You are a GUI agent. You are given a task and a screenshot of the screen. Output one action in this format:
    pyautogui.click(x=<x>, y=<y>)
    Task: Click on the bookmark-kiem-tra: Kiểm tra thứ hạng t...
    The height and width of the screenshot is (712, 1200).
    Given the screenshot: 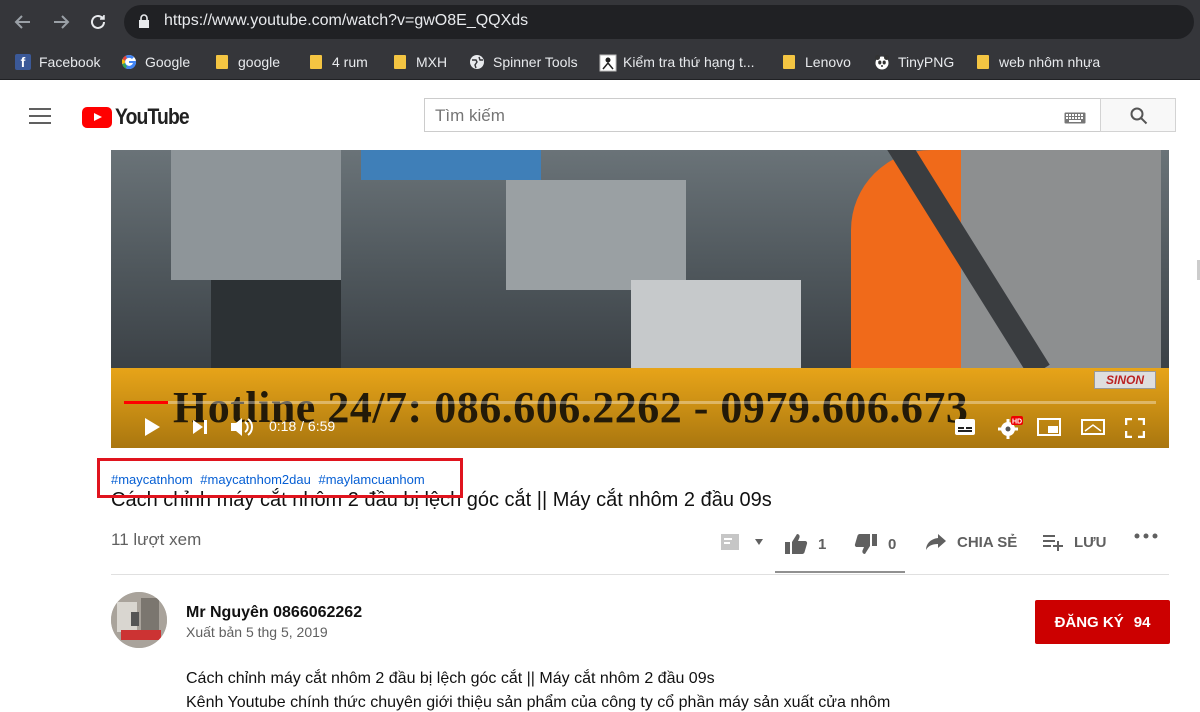 What is the action you would take?
    pyautogui.click(x=677, y=62)
    